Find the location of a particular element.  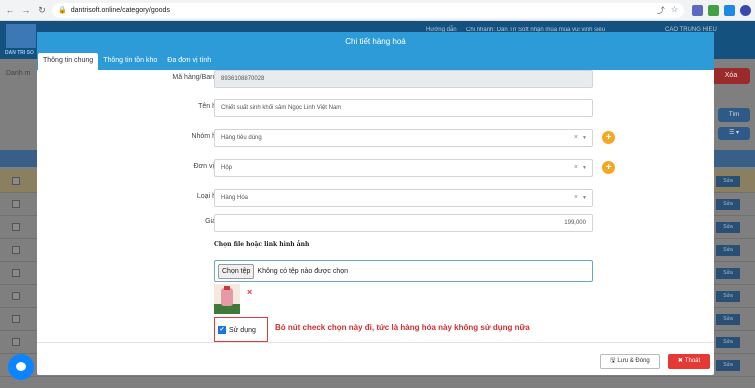

price-field: 199,000 is located at coordinates (403, 223).